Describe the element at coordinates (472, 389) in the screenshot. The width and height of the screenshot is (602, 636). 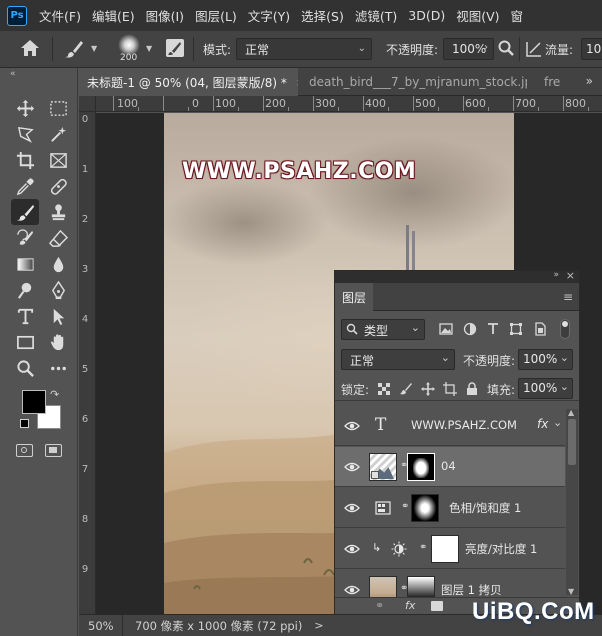
I see `lock-all-icon` at that location.